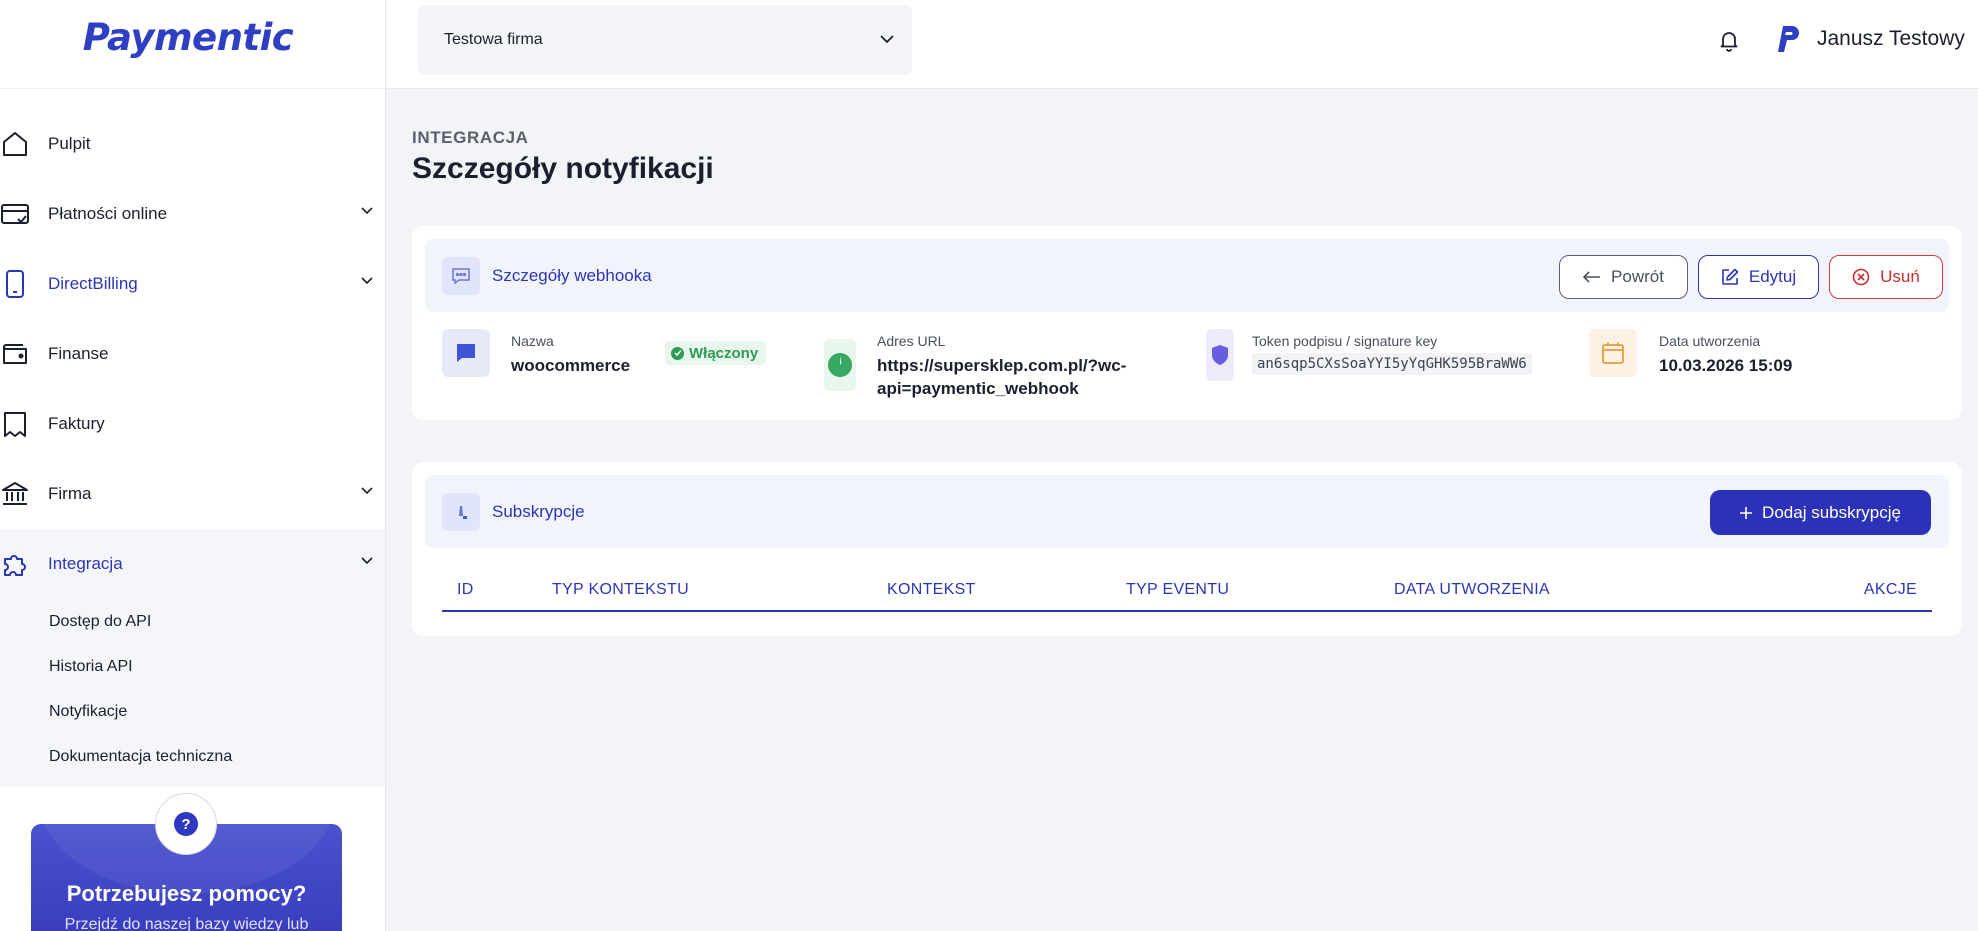 This screenshot has width=1978, height=931. Describe the element at coordinates (1729, 40) in the screenshot. I see `bell-icon` at that location.